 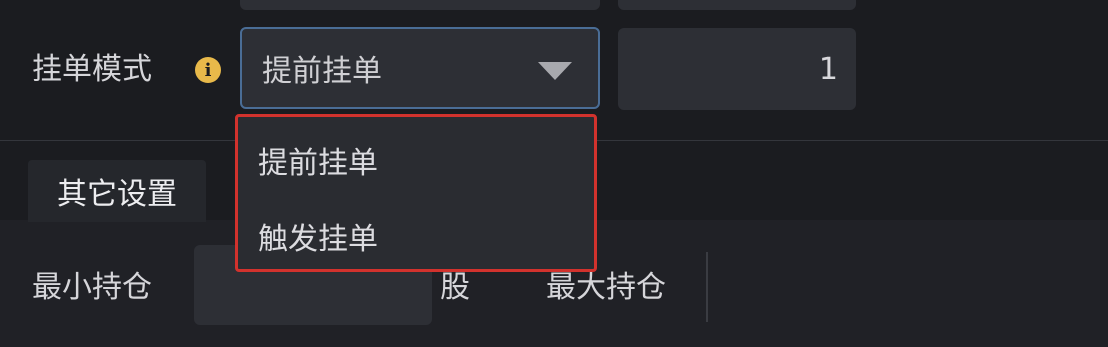 What do you see at coordinates (416, 160) in the screenshot?
I see `dropdown-option-advance-order: 提前挂单` at bounding box center [416, 160].